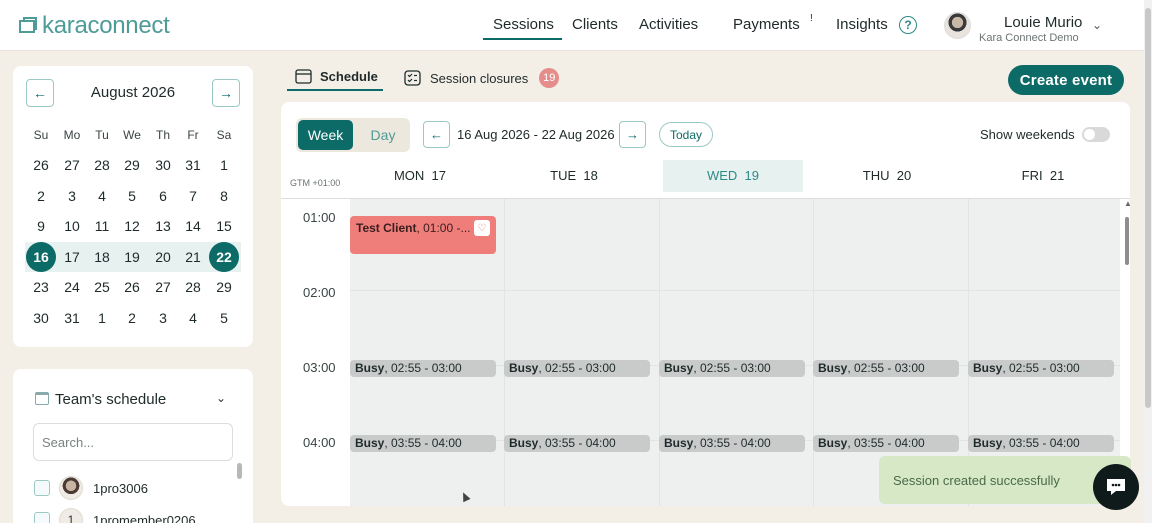  I want to click on weekday-label: Fr, so click(193, 135).